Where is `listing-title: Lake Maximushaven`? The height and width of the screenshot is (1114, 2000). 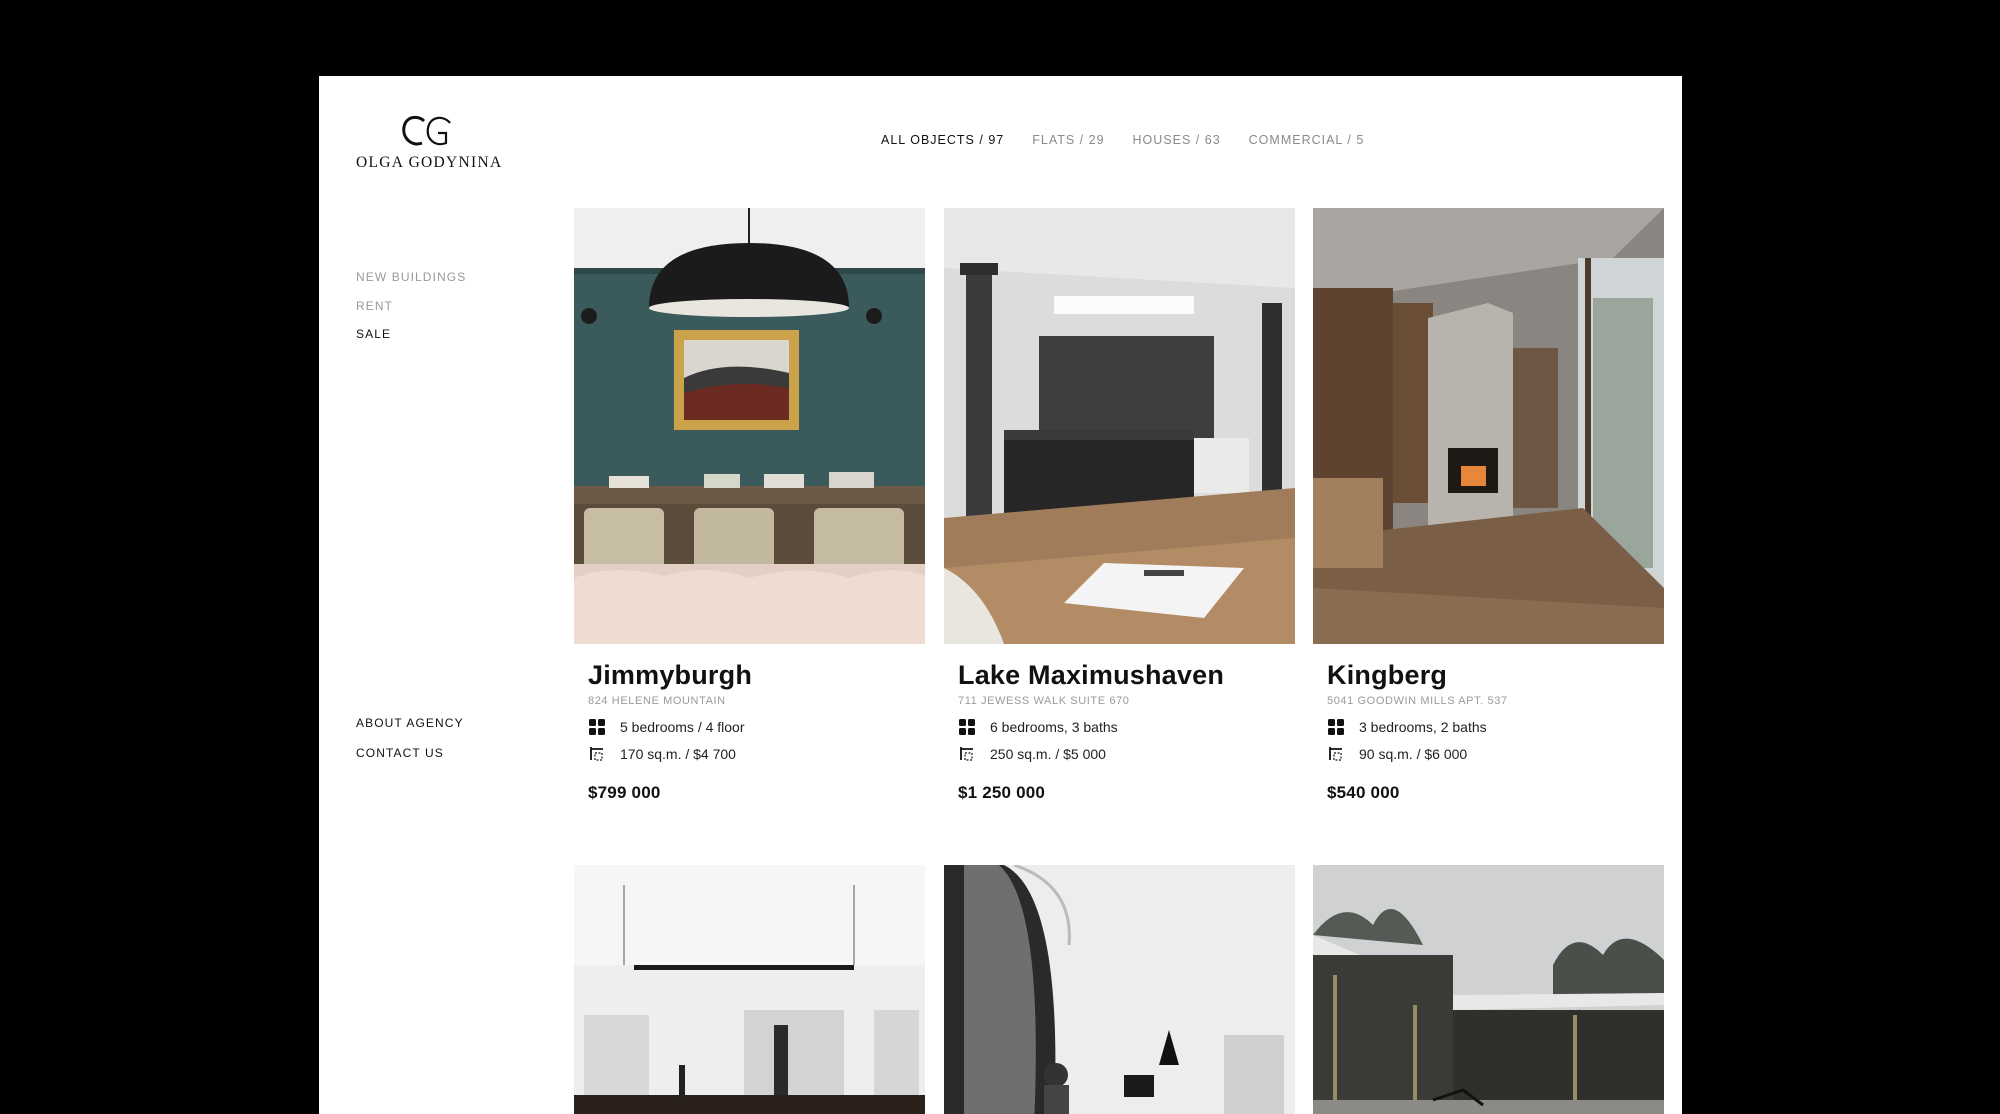 listing-title: Lake Maximushaven is located at coordinates (1126, 675).